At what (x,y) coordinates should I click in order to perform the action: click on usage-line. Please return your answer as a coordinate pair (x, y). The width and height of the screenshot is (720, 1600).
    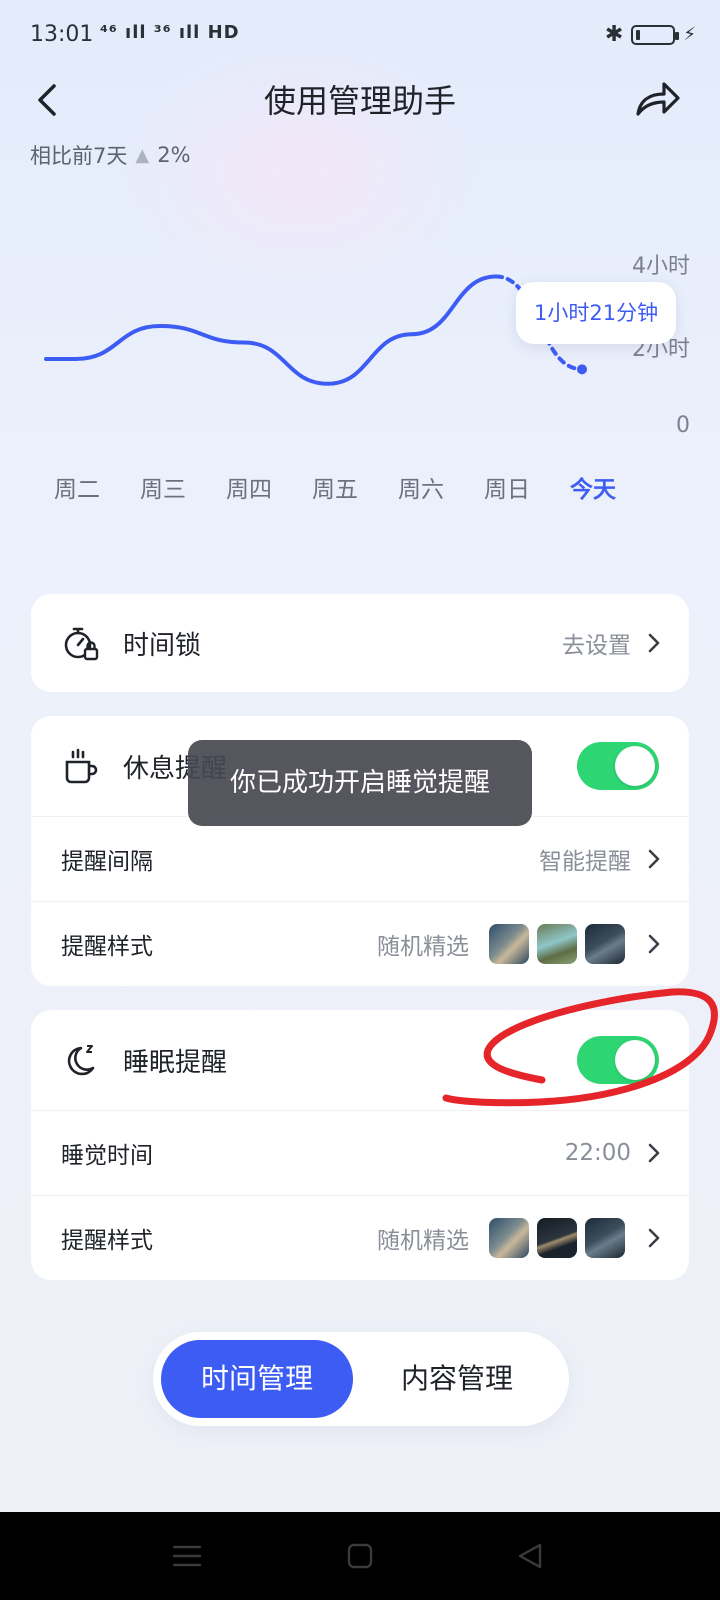
    Looking at the image, I should click on (271, 330).